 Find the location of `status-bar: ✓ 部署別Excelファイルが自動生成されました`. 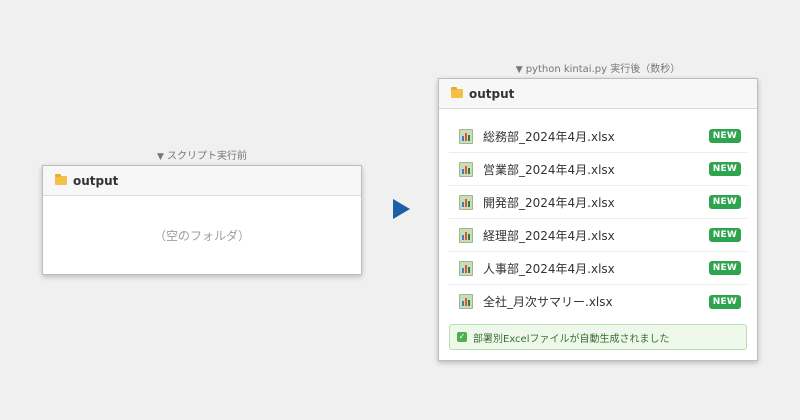

status-bar: ✓ 部署別Excelファイルが自動生成されました is located at coordinates (598, 337).